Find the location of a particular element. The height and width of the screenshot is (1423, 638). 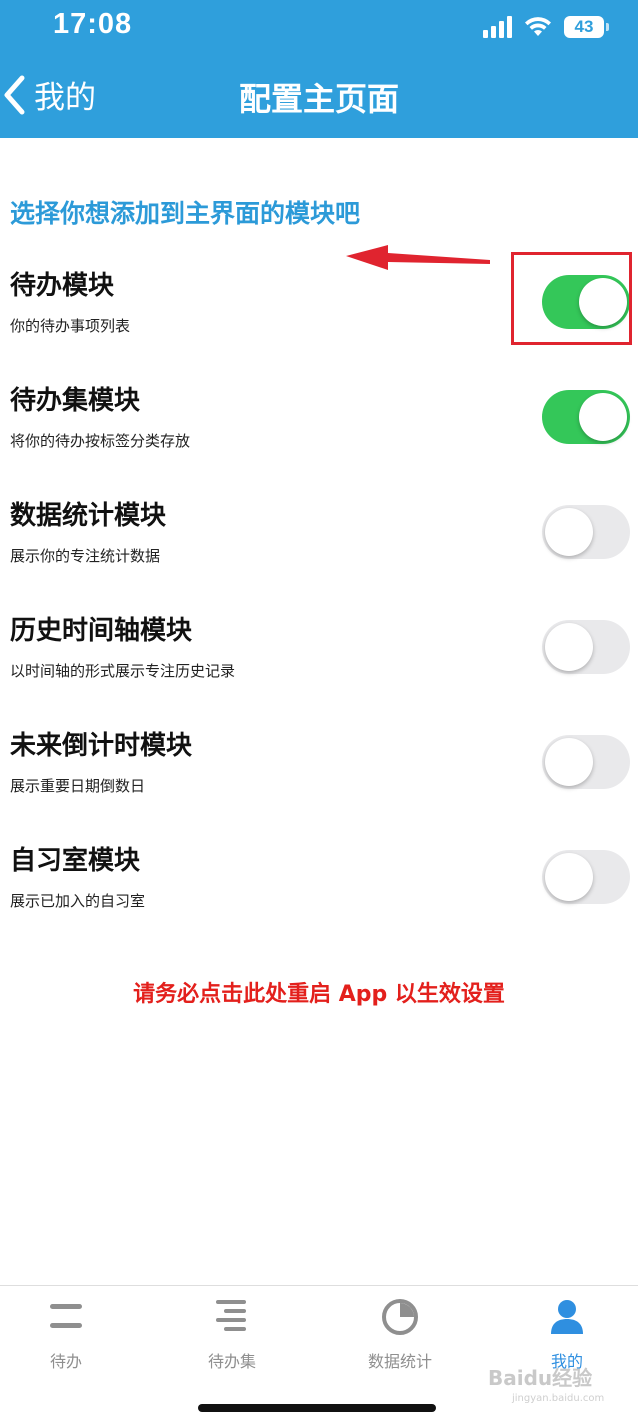

restart-app-link: 请务必点击此处重启 App 以生效设置 is located at coordinates (319, 992).